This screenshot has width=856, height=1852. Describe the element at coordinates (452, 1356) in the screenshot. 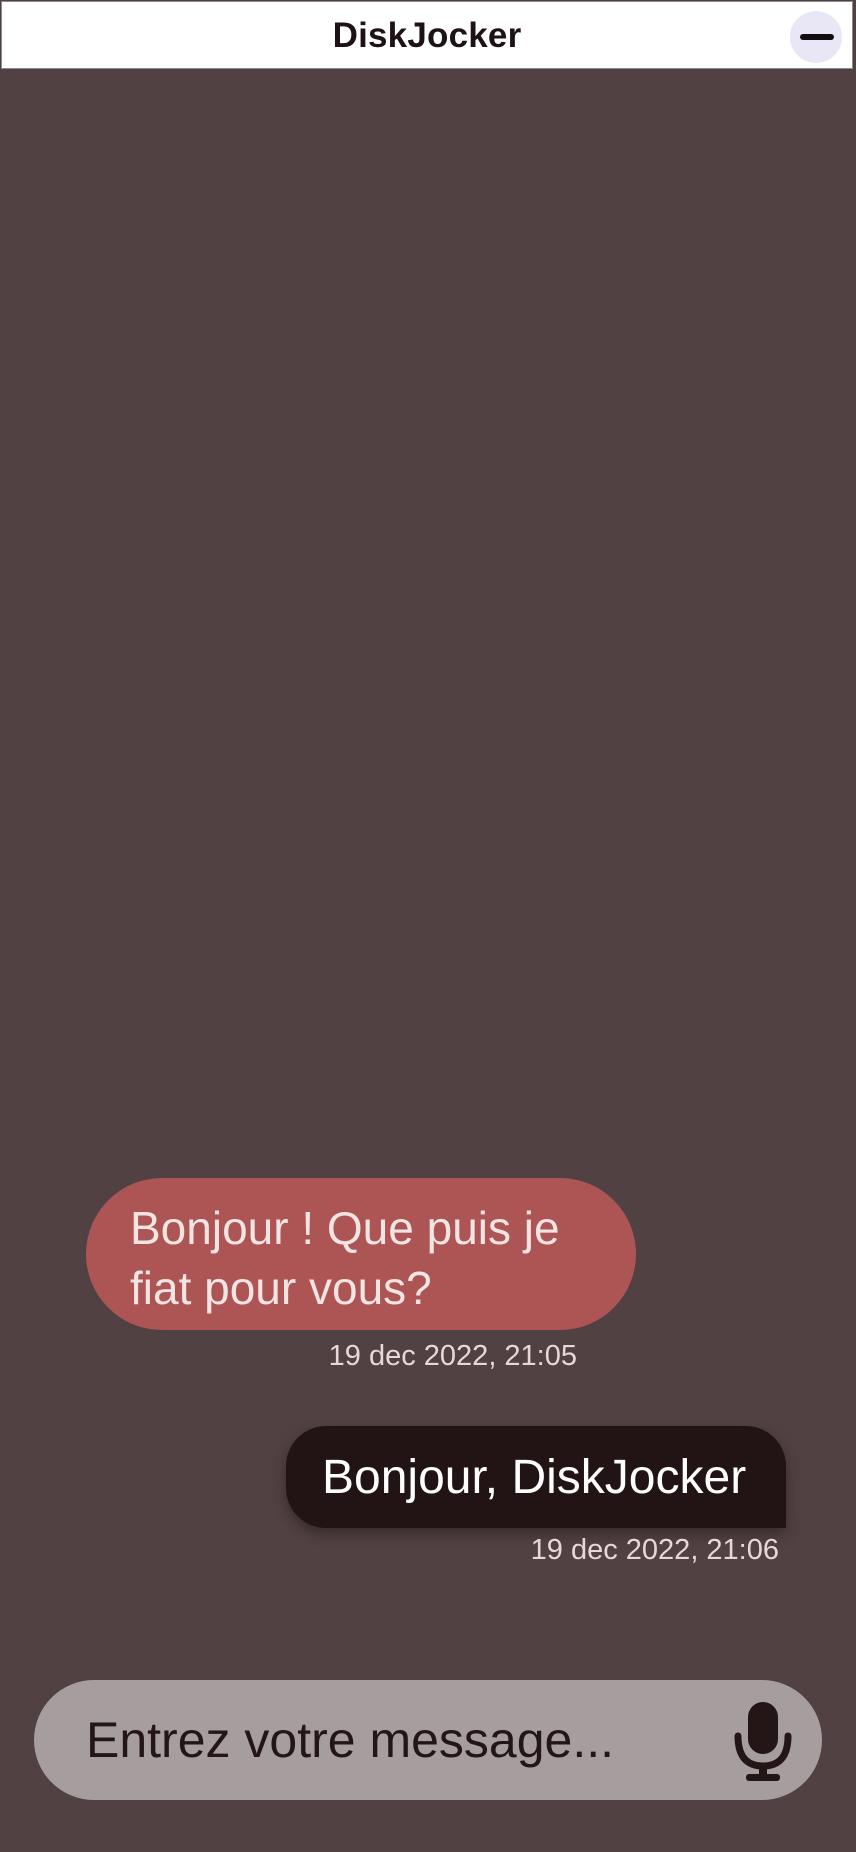

I see `bot-message-timestamp: 19 dec 2022, 21:05` at that location.